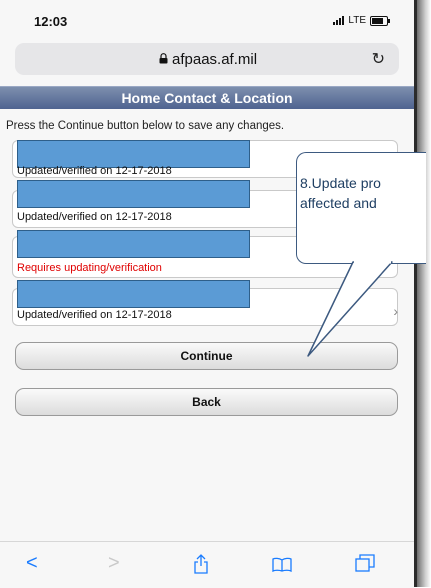  I want to click on back-button: Back, so click(206, 402).